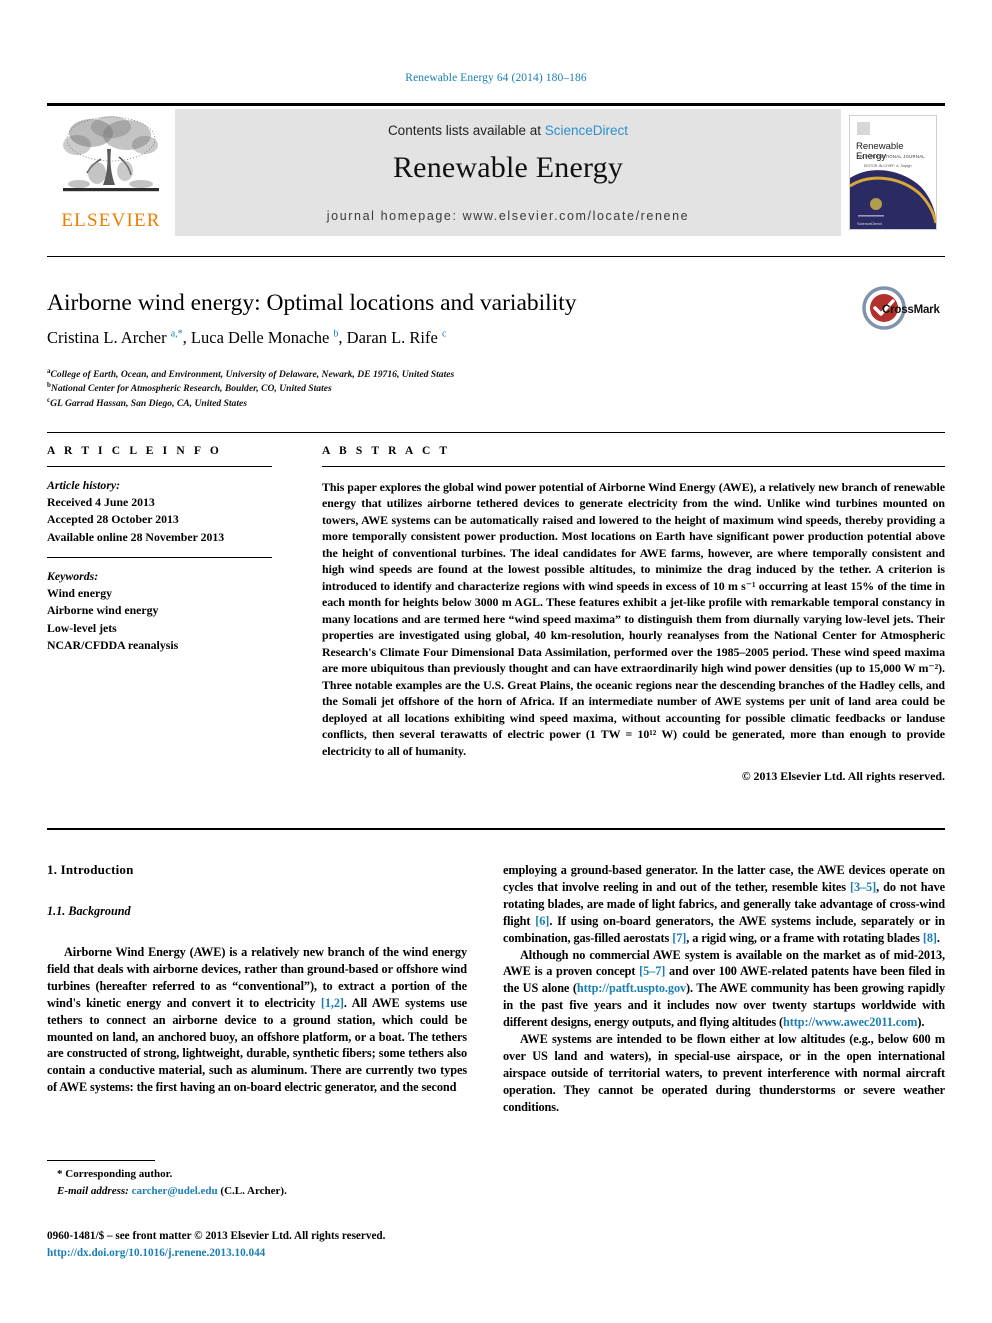 The width and height of the screenshot is (992, 1323). Describe the element at coordinates (136, 536) in the screenshot. I see `history-item: Available online 28 November 2013` at that location.